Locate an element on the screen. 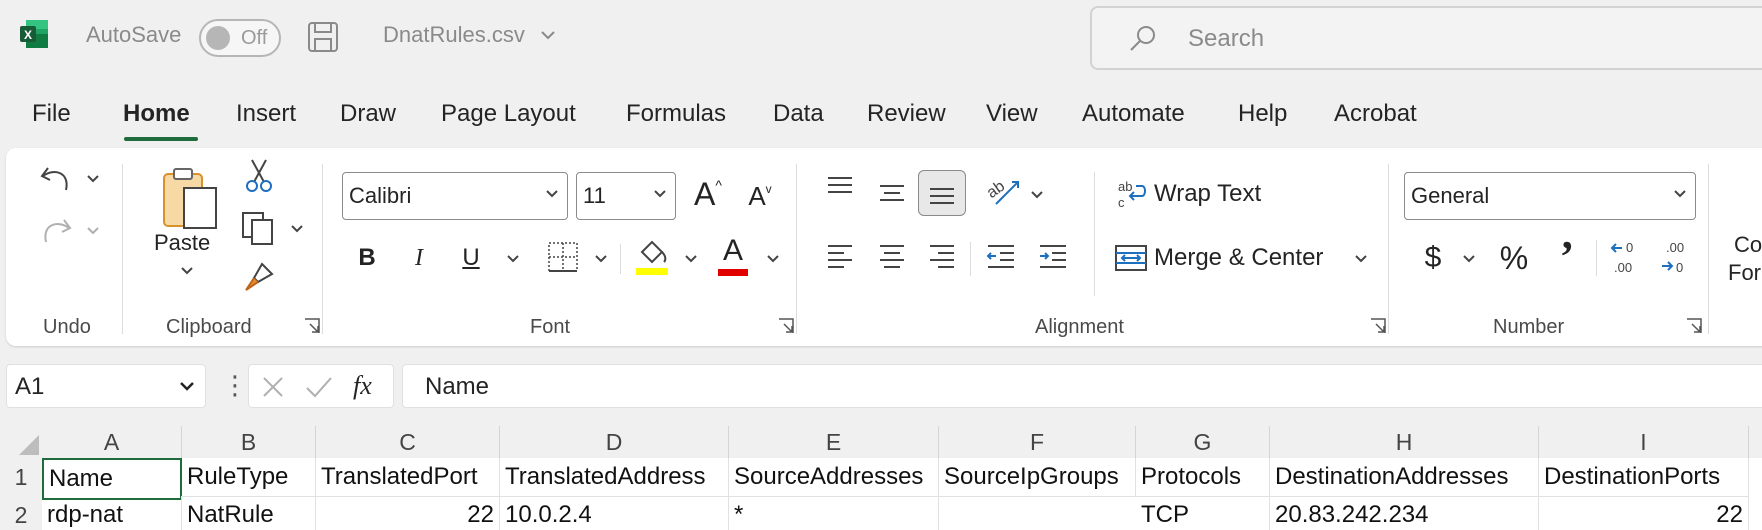  undo-icon is located at coordinates (56, 180).